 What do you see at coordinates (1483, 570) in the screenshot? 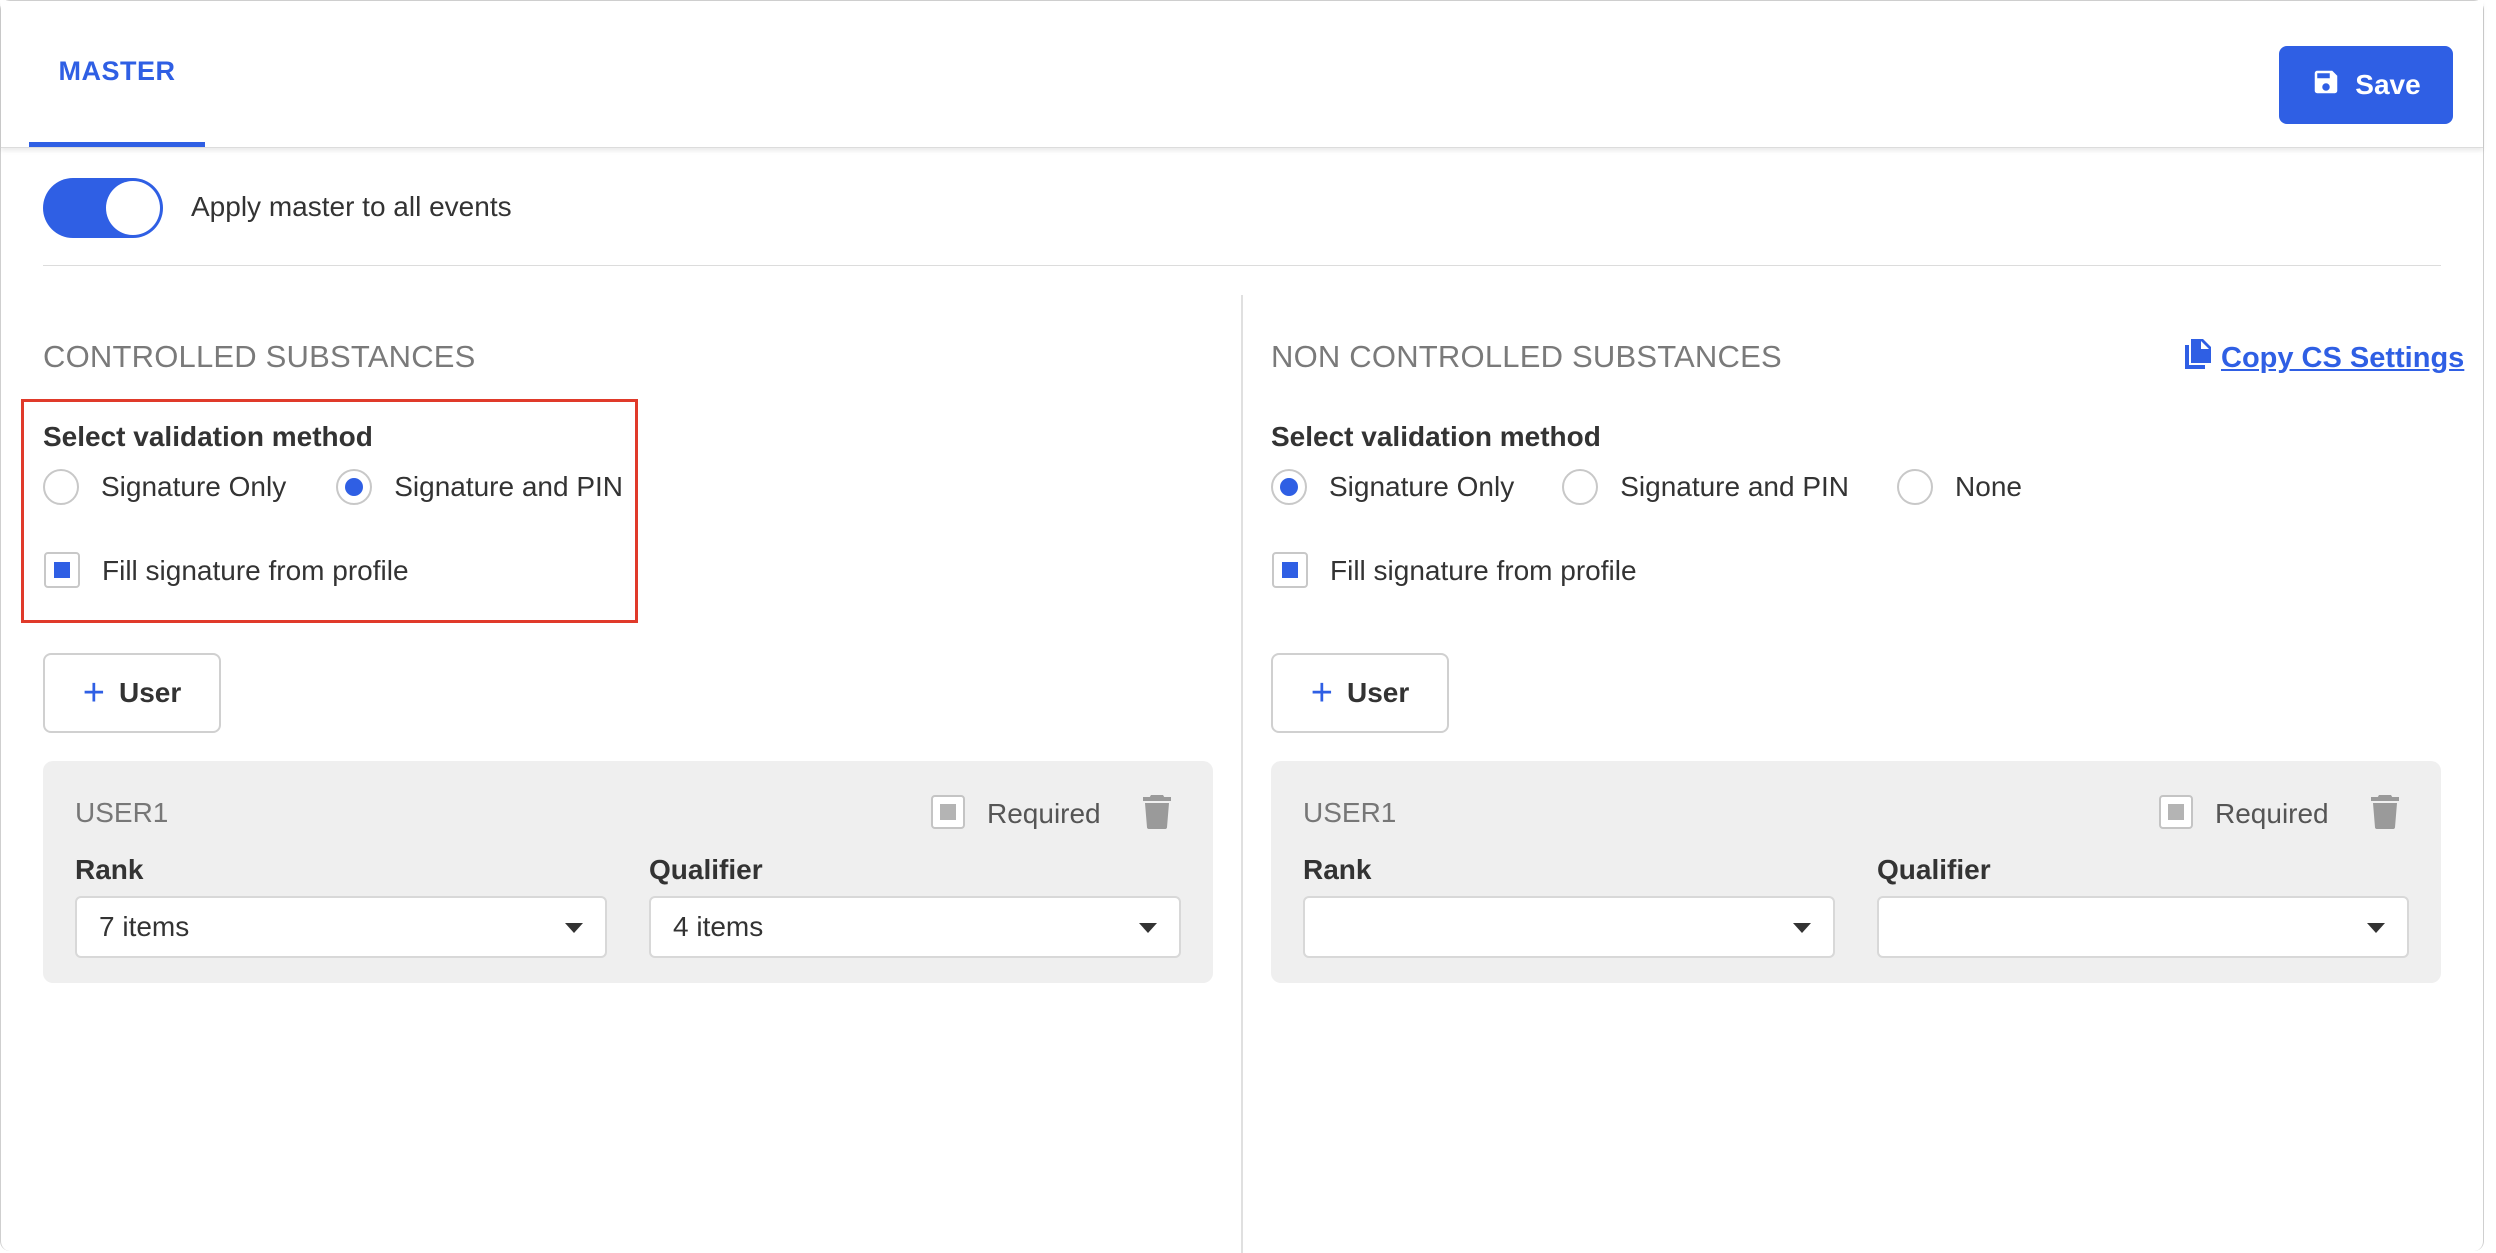
I see `ncs-fill-signature-label: Fill signature from profile` at bounding box center [1483, 570].